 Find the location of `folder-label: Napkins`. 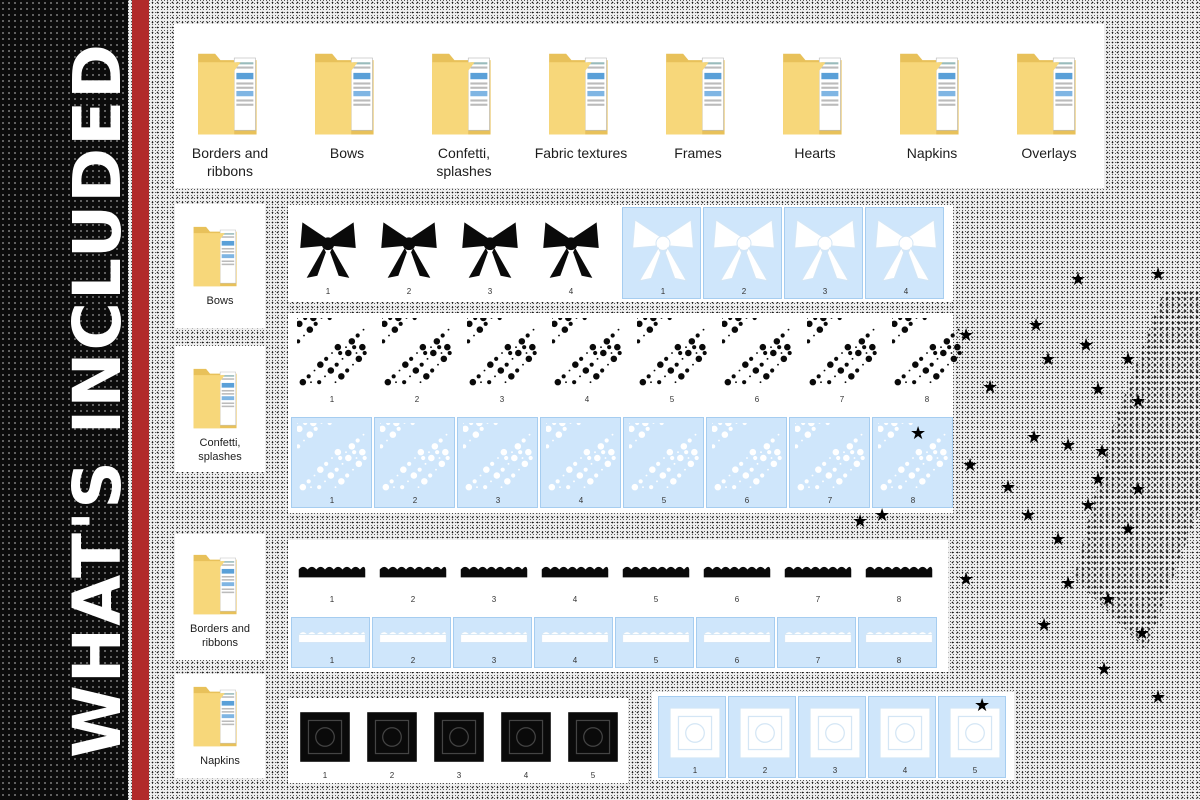

folder-label: Napkins is located at coordinates (220, 761).